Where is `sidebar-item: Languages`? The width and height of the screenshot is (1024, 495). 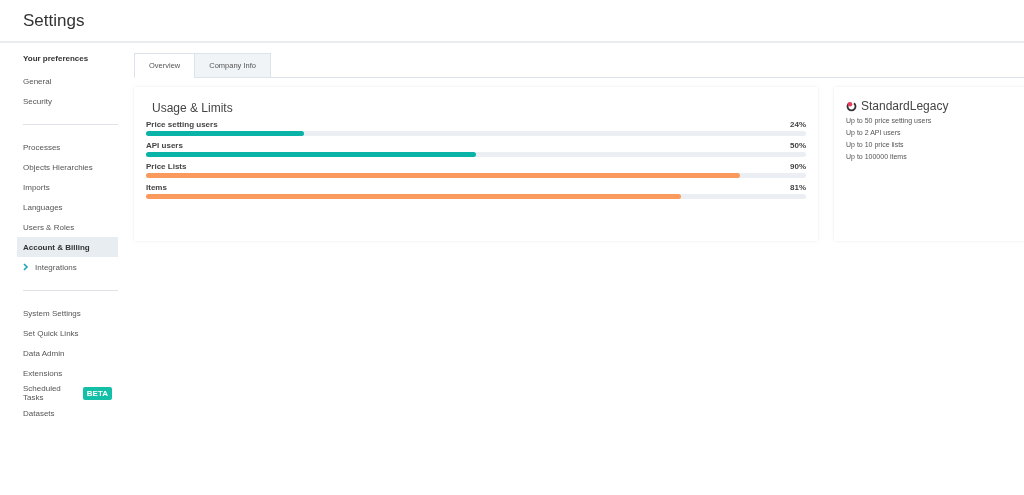 sidebar-item: Languages is located at coordinates (67, 207).